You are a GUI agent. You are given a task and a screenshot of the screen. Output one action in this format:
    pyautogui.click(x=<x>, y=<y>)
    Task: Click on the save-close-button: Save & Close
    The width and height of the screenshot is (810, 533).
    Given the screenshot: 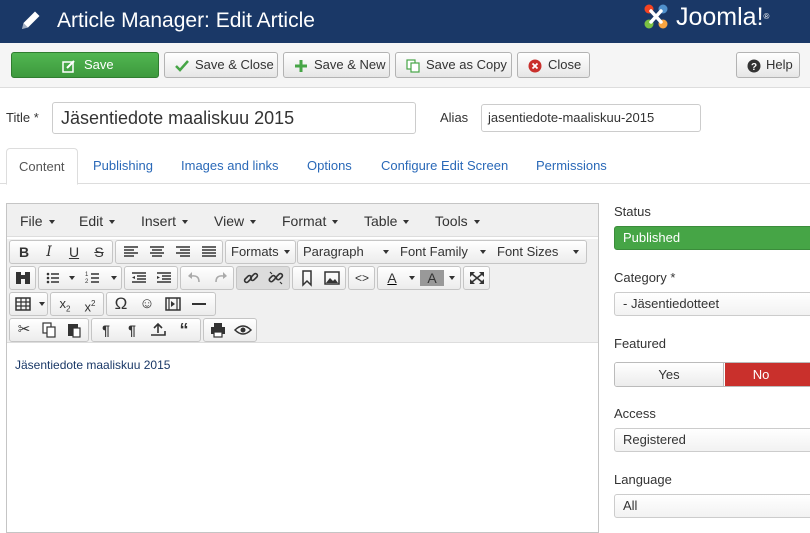 What is the action you would take?
    pyautogui.click(x=221, y=65)
    